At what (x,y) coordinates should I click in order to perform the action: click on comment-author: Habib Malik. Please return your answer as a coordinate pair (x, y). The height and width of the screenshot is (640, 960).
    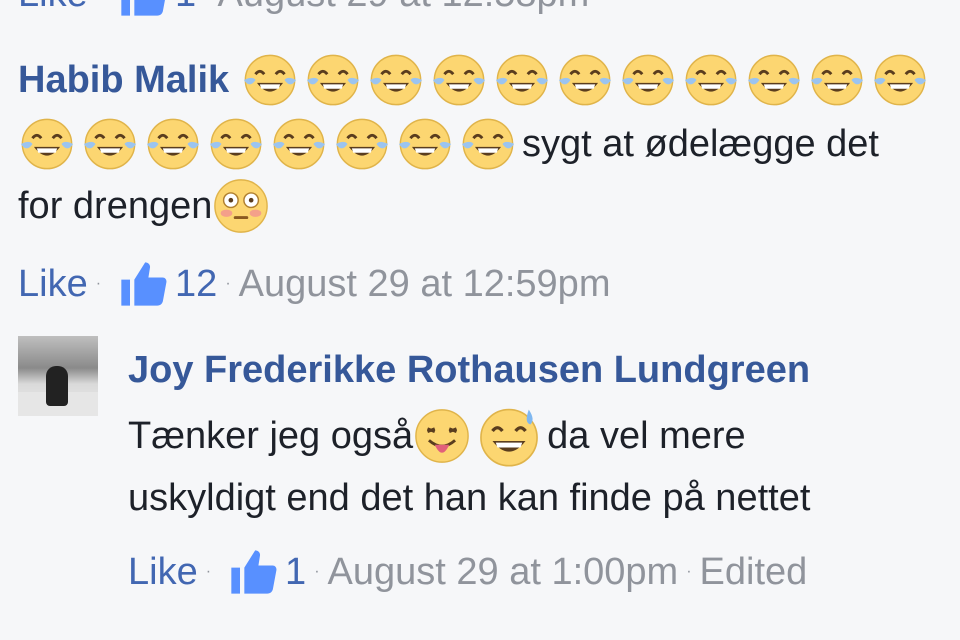
    Looking at the image, I should click on (123, 80).